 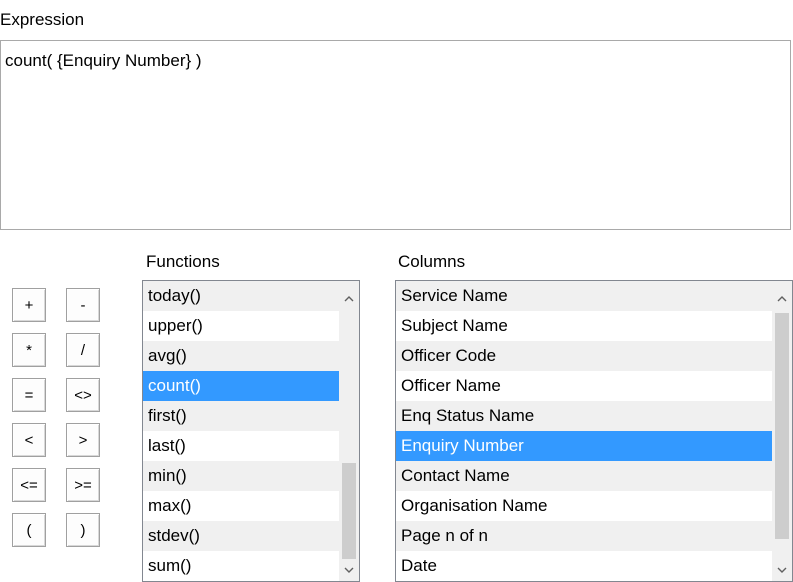 What do you see at coordinates (83, 395) in the screenshot?
I see `not-equal-button: <>` at bounding box center [83, 395].